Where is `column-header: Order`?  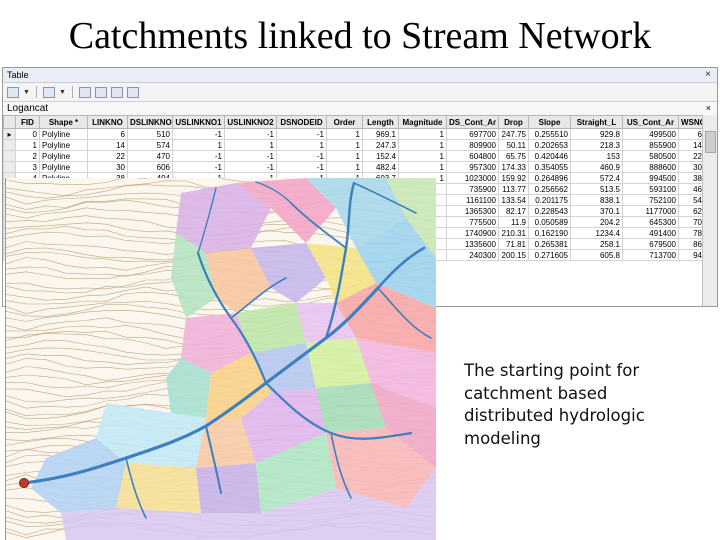 column-header: Order is located at coordinates (344, 122).